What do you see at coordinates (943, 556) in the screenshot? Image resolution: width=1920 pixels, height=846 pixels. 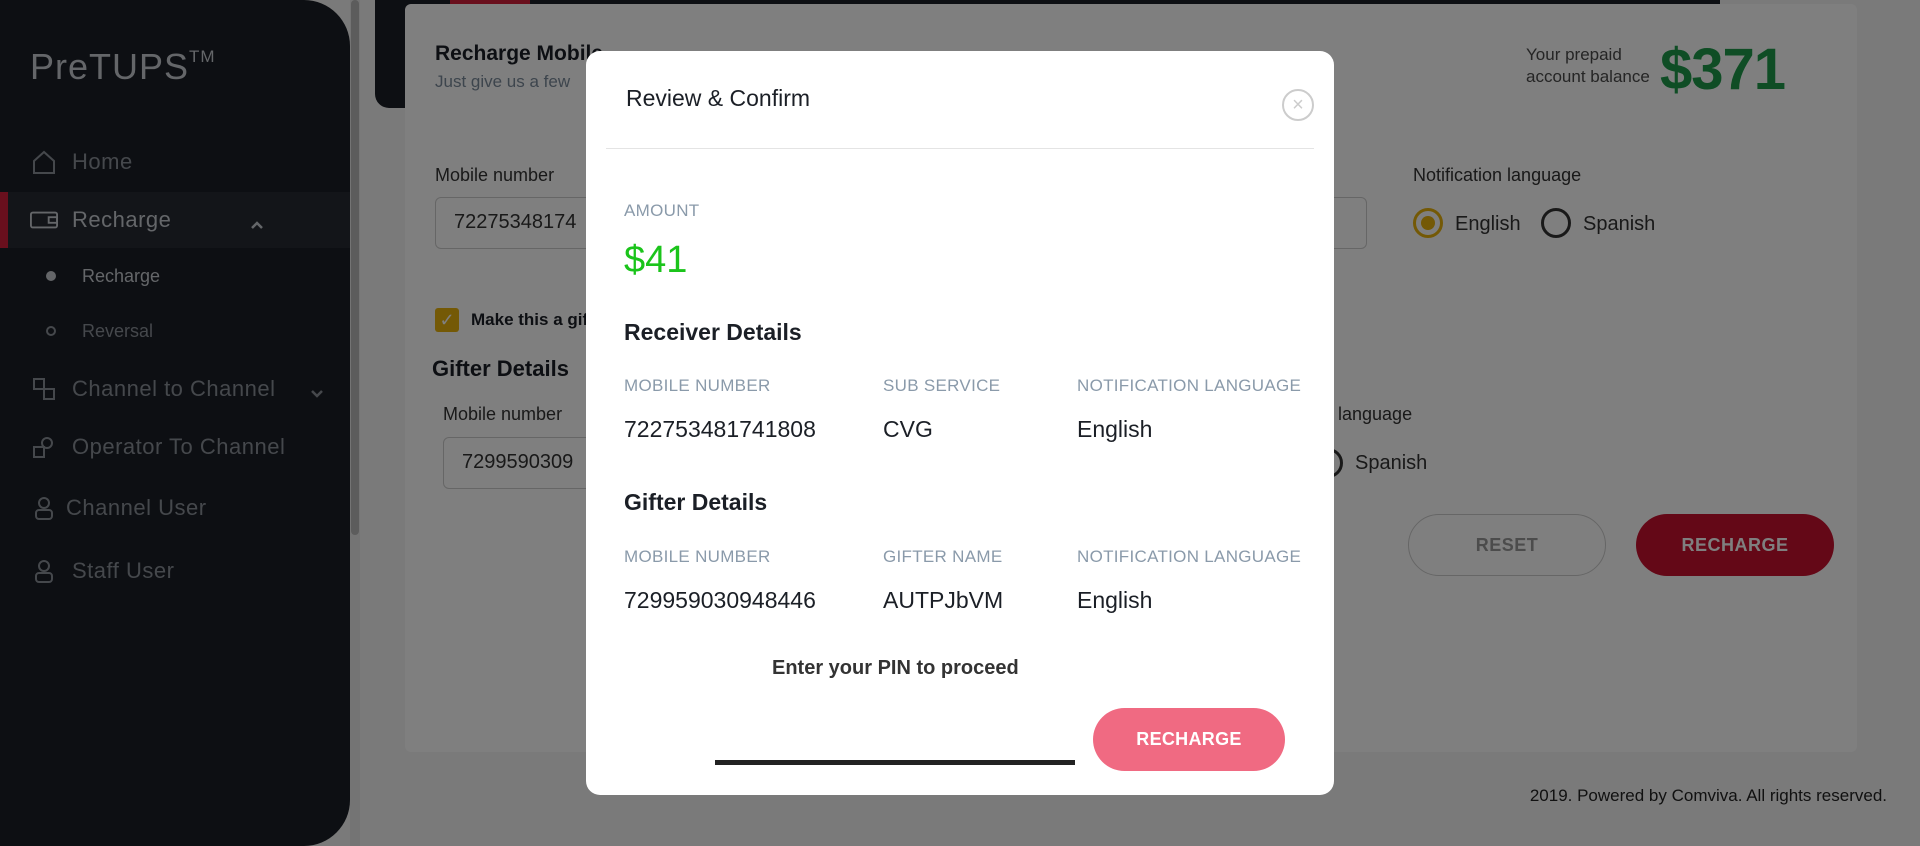 I see `gifter-name-label: GIFTER NAME` at bounding box center [943, 556].